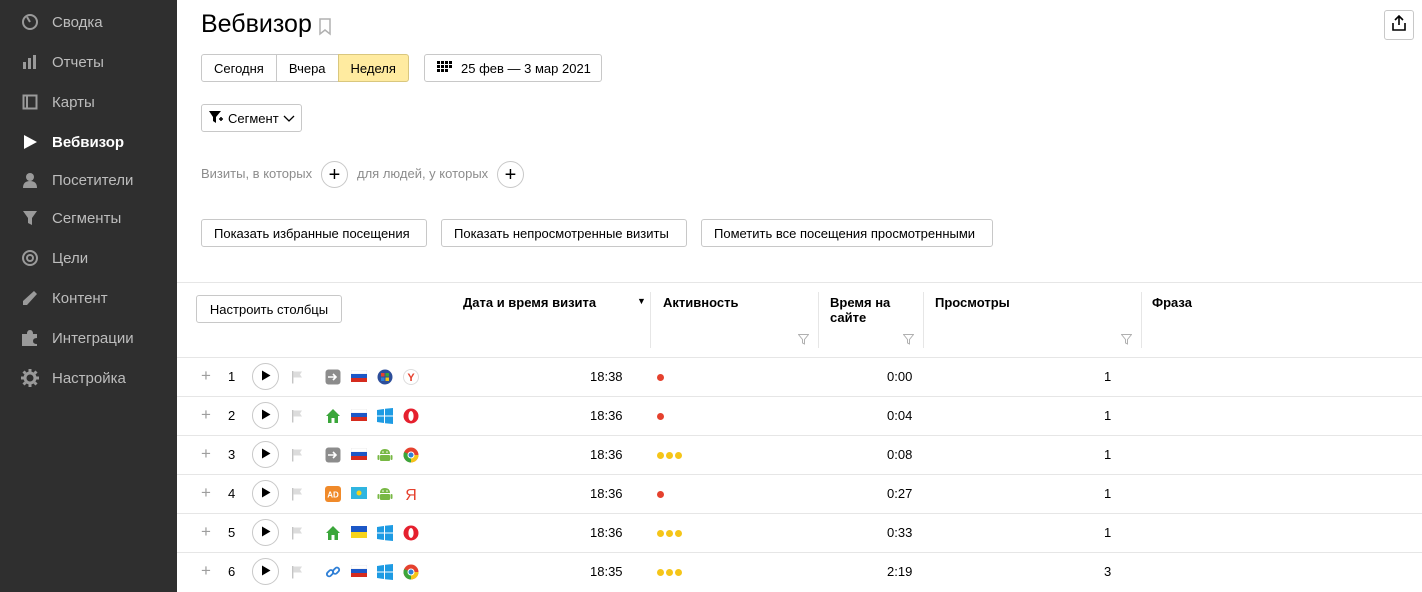 This screenshot has height=592, width=1422. What do you see at coordinates (606, 571) in the screenshot?
I see `visit-time: 18:35` at bounding box center [606, 571].